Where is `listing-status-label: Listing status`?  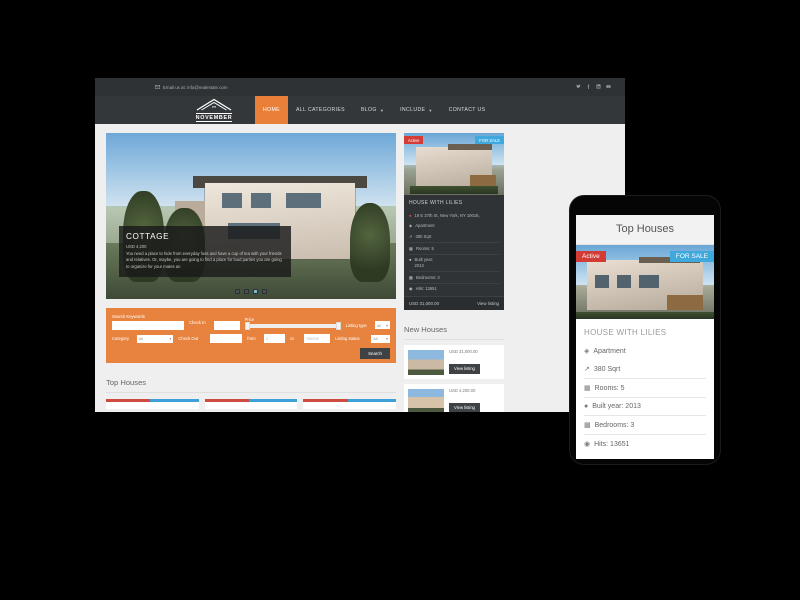 listing-status-label: Listing status is located at coordinates (347, 338).